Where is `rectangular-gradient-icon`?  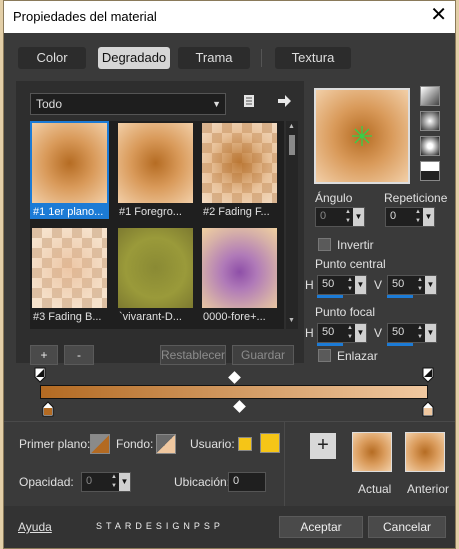
rectangular-gradient-icon is located at coordinates (430, 121).